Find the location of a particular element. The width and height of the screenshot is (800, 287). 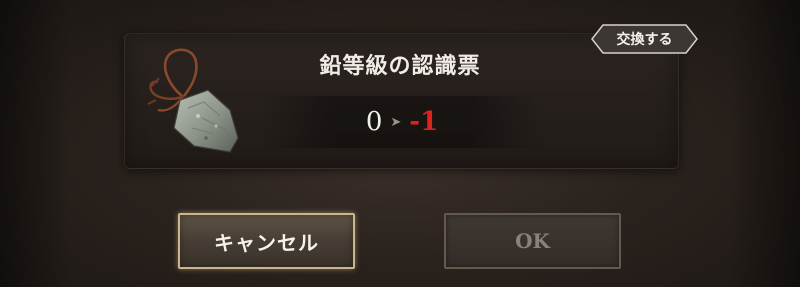

cancel-button-label: キャンセル is located at coordinates (266, 242).